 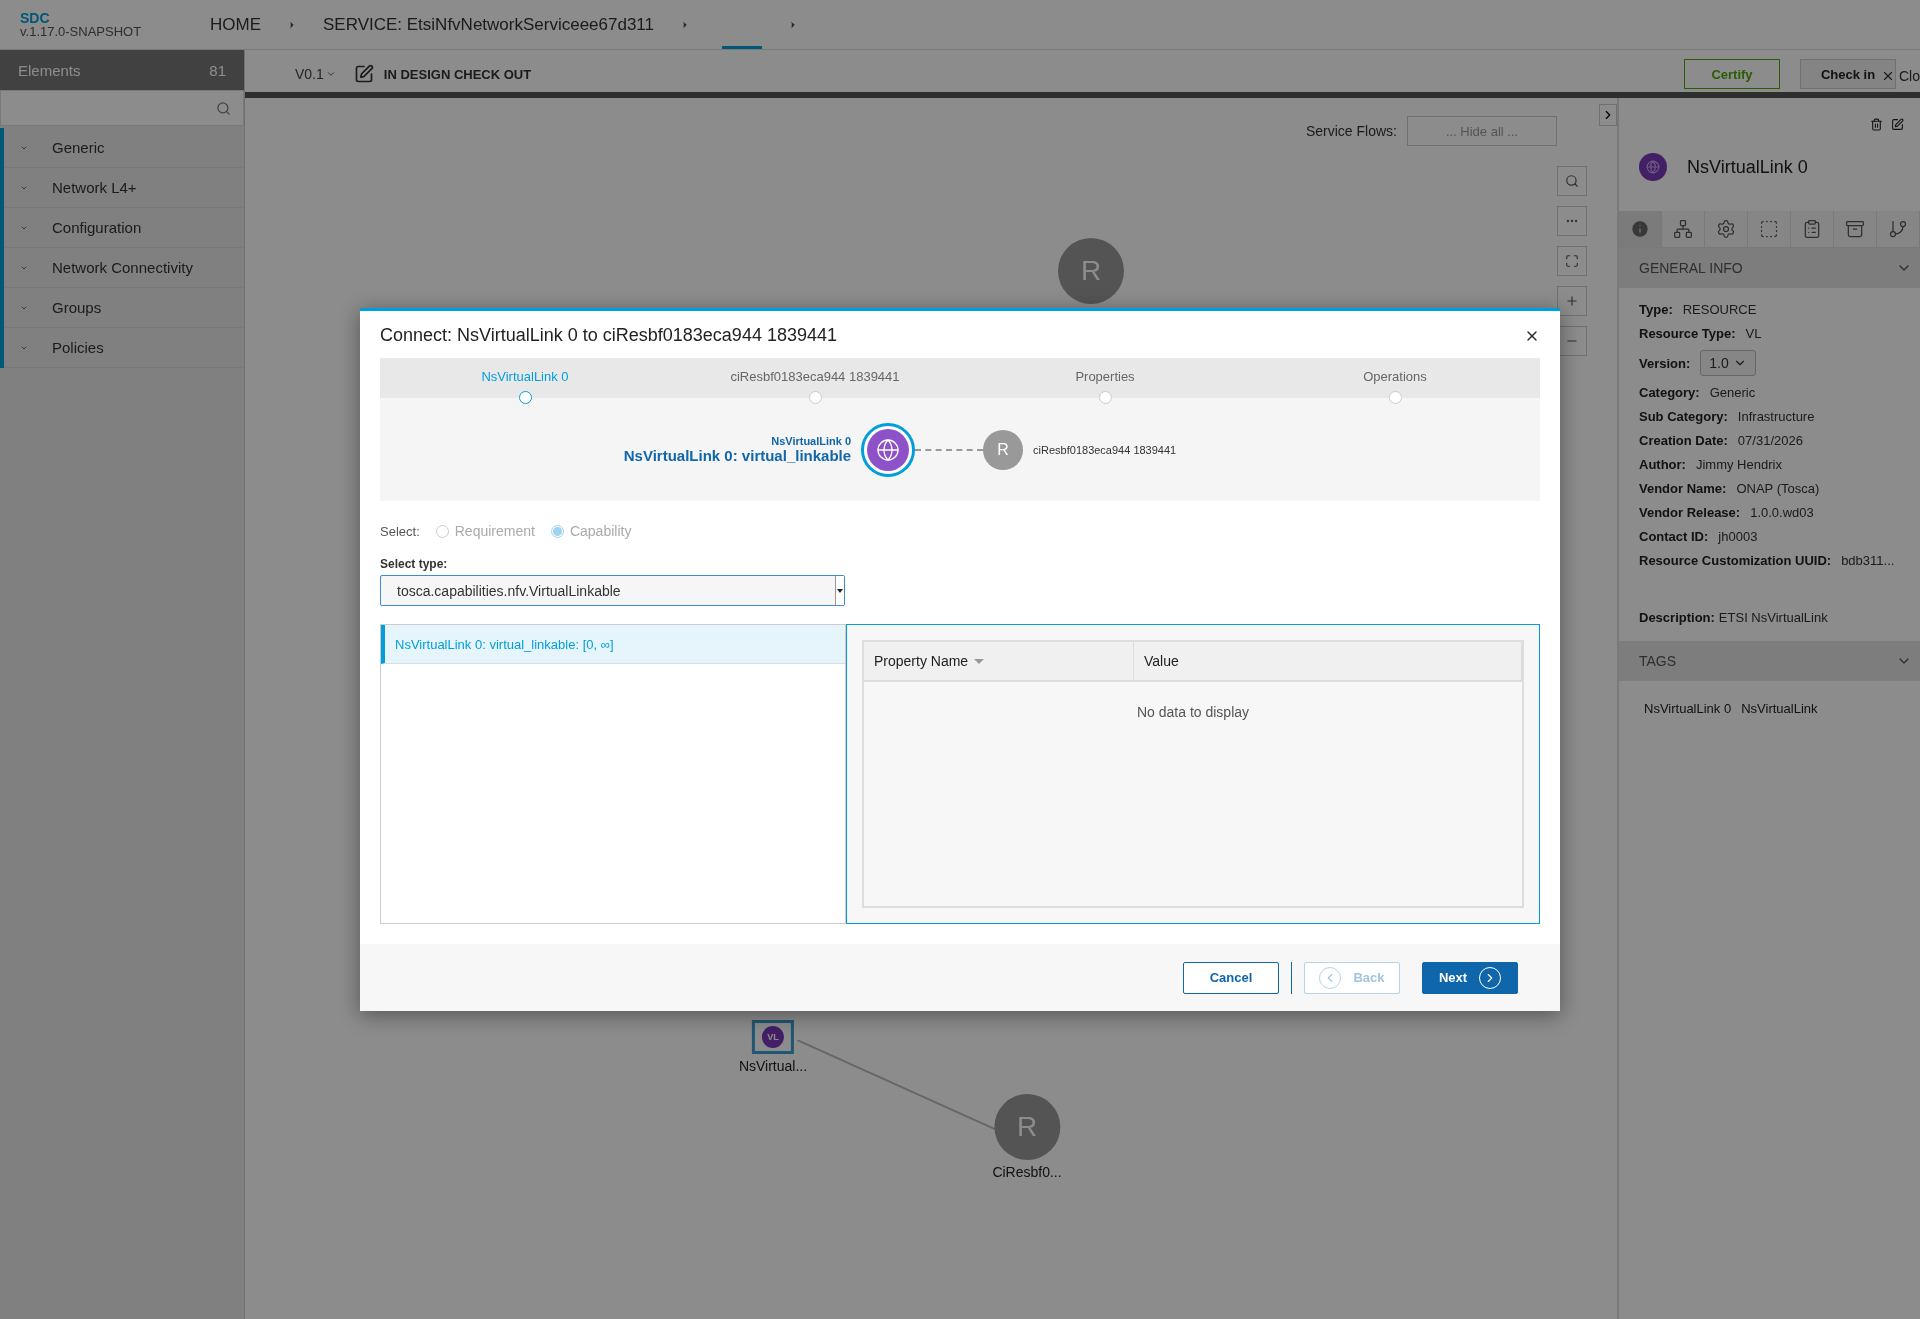 I want to click on field-label: Vendor Release:, so click(x=1690, y=512).